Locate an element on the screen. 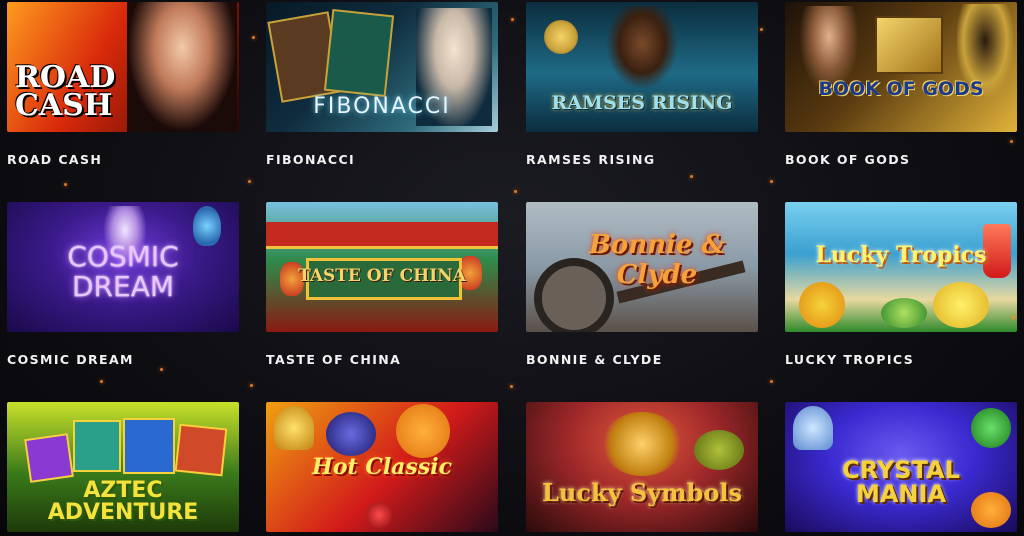 This screenshot has width=1024, height=536. game-thumbnail: Lucky Symbols is located at coordinates (642, 467).